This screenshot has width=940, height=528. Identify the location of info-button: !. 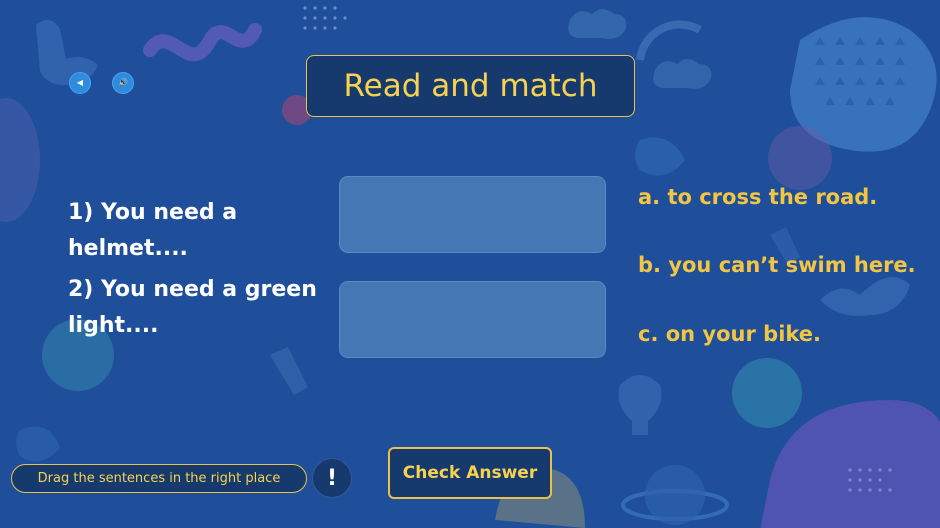
(332, 478).